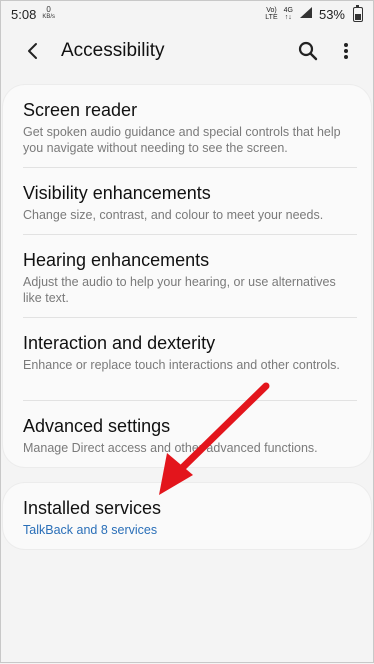 Image resolution: width=374 pixels, height=664 pixels. Describe the element at coordinates (92, 508) in the screenshot. I see `installed-services-title: Installed services` at that location.